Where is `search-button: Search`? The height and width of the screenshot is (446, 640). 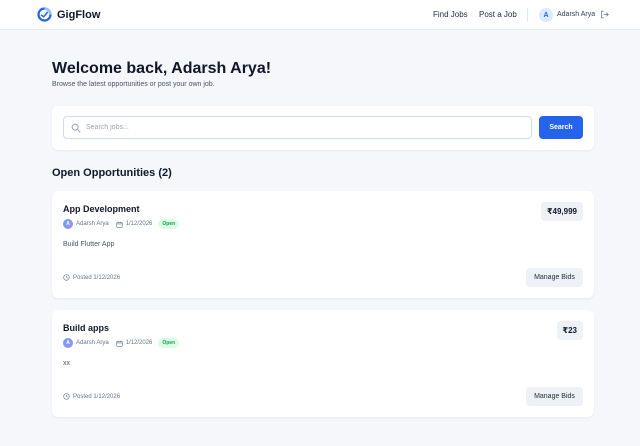
search-button: Search is located at coordinates (561, 127).